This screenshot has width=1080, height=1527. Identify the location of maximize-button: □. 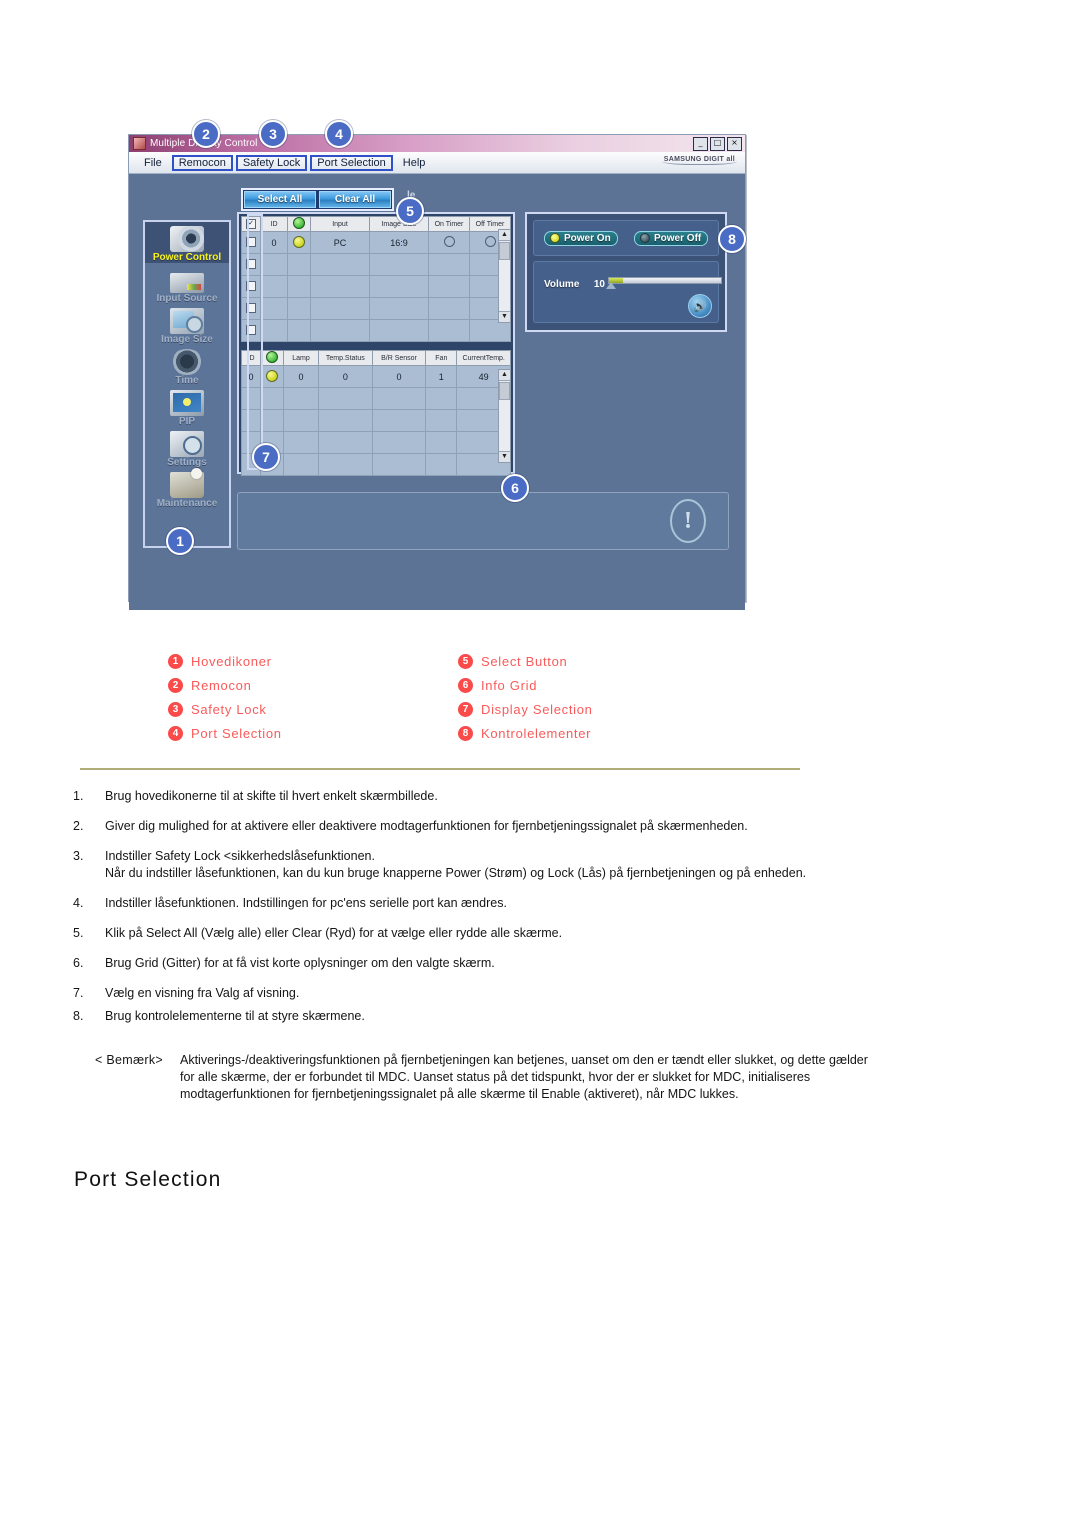
(717, 144).